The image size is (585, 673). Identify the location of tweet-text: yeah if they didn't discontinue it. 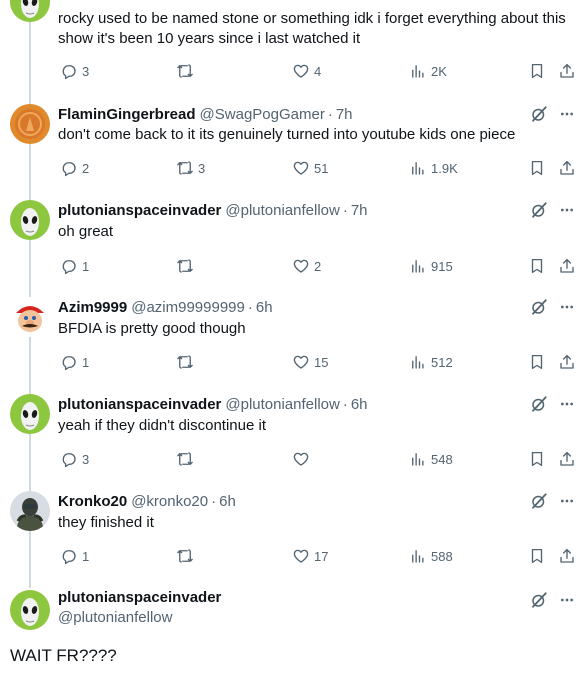
(162, 425).